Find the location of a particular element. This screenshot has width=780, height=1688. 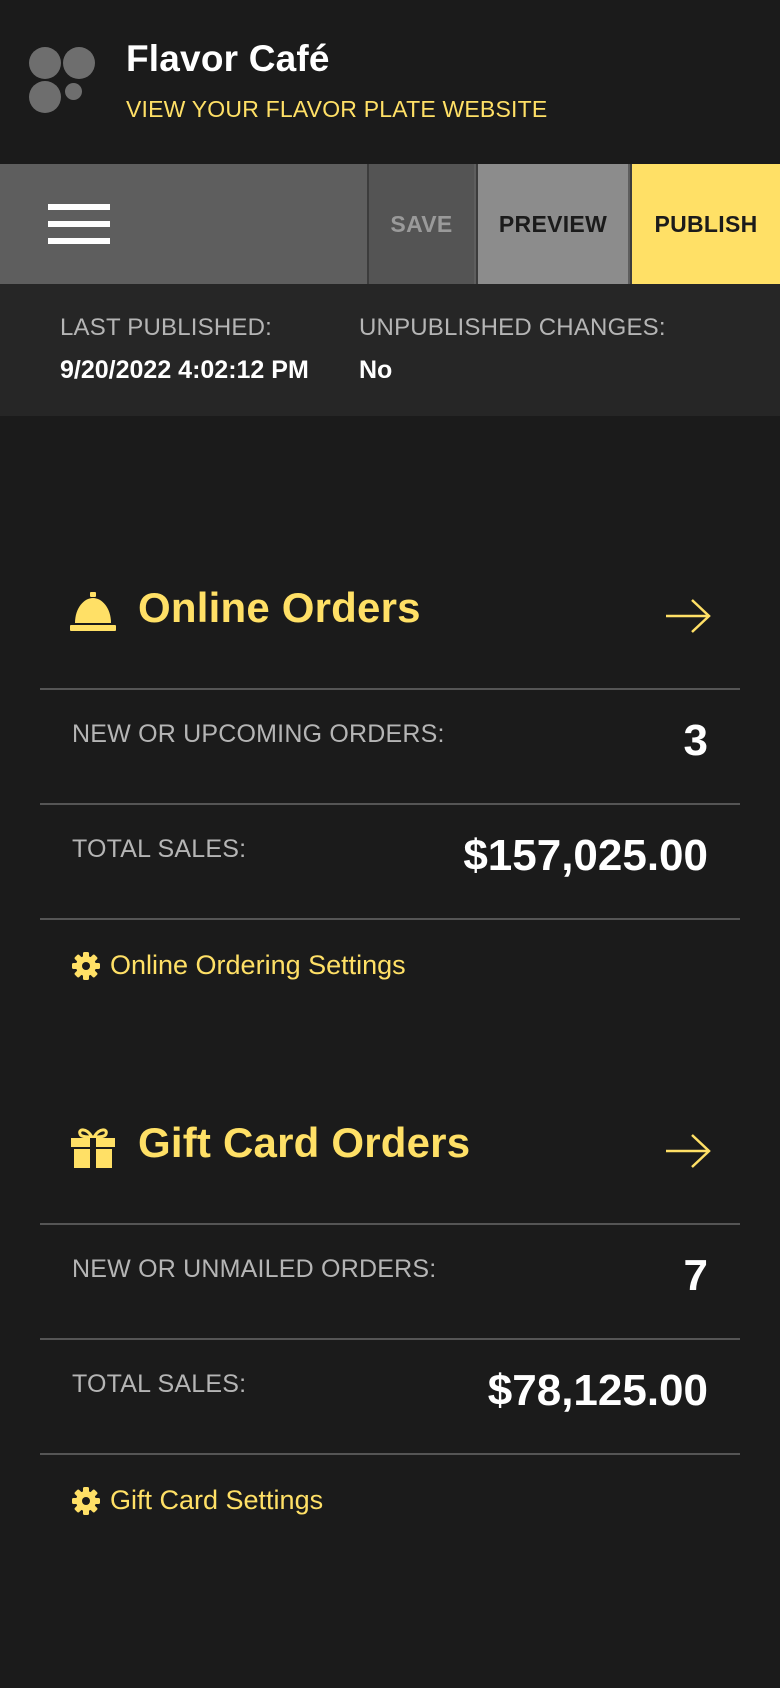

unpublished-changes-value: No is located at coordinates (376, 370).